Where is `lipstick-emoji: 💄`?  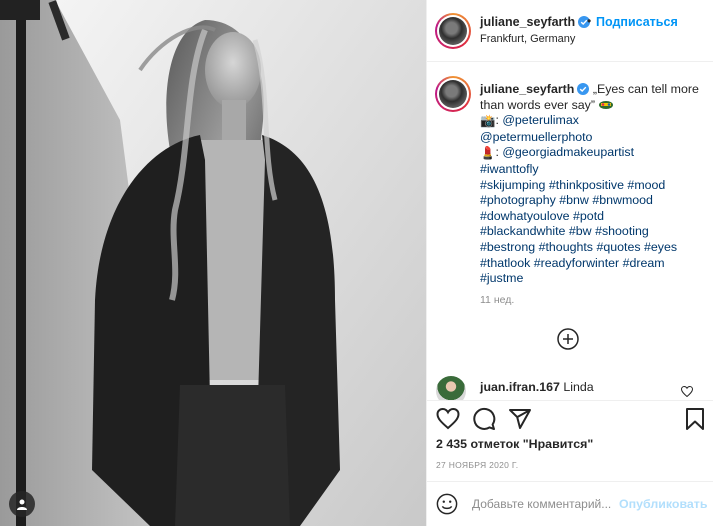
lipstick-emoji: 💄 is located at coordinates (488, 153).